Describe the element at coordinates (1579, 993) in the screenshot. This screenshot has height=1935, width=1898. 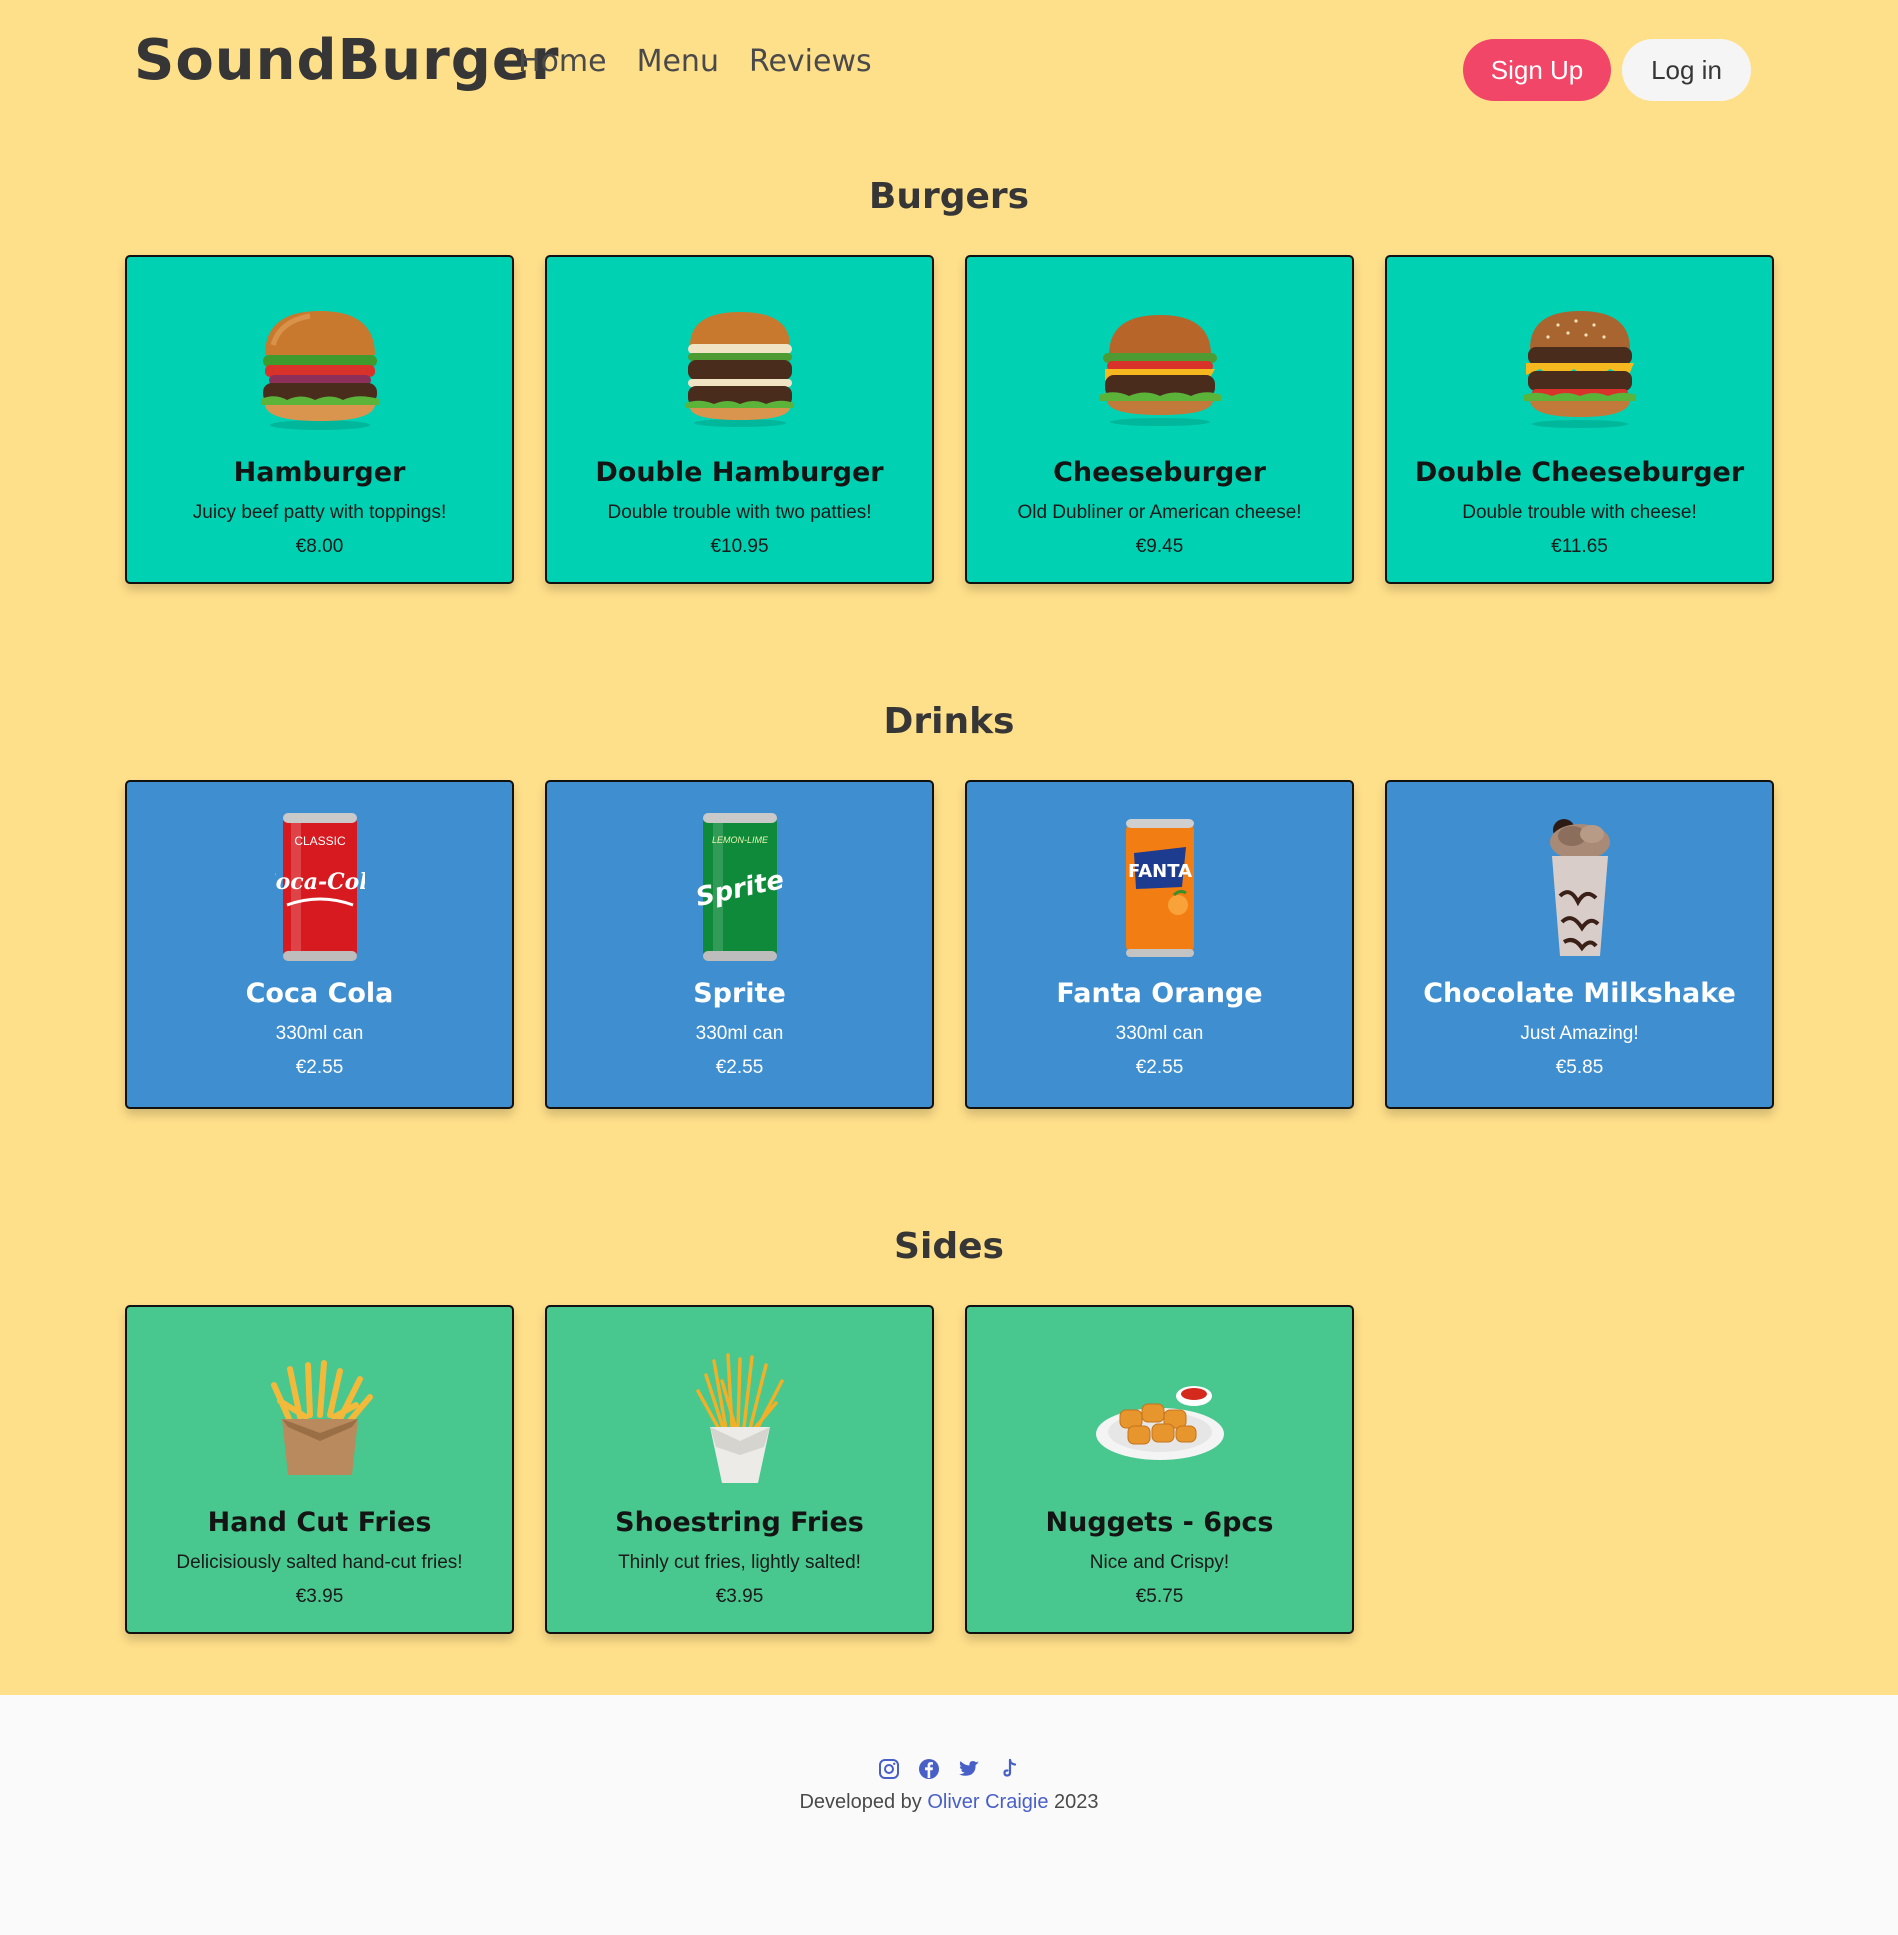
I see `item-name: Chocolate Milkshake` at that location.